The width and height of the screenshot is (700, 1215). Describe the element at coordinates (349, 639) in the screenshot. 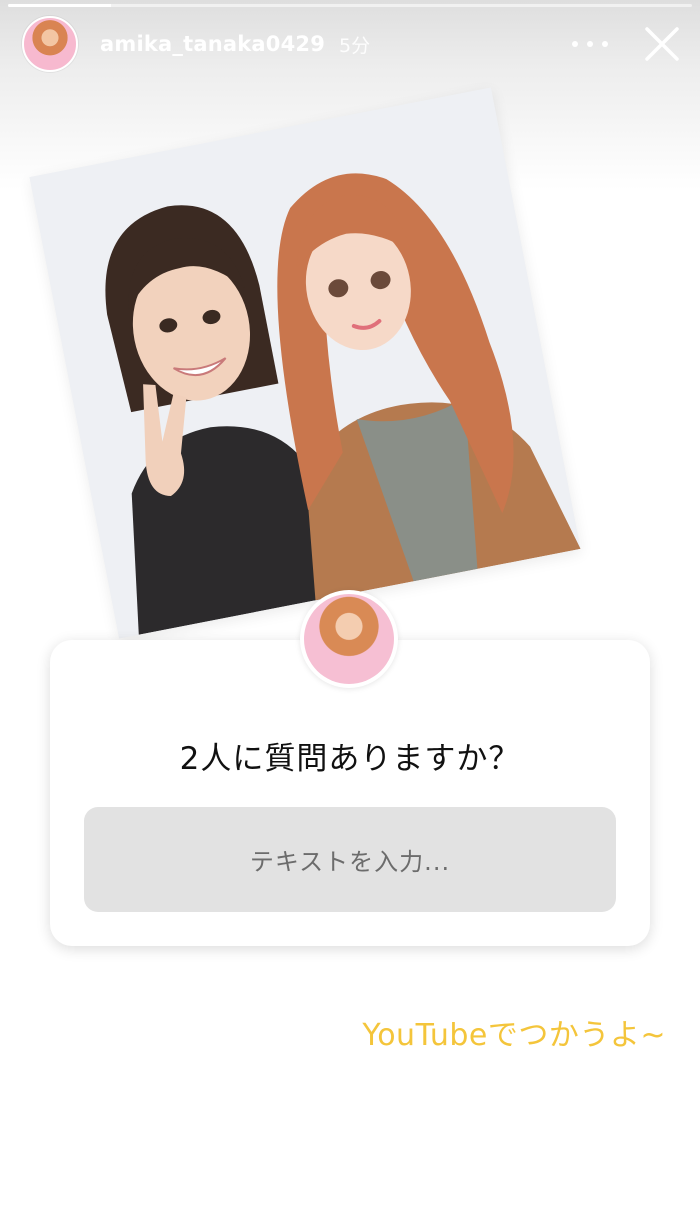

I see `sticker-avatar` at that location.